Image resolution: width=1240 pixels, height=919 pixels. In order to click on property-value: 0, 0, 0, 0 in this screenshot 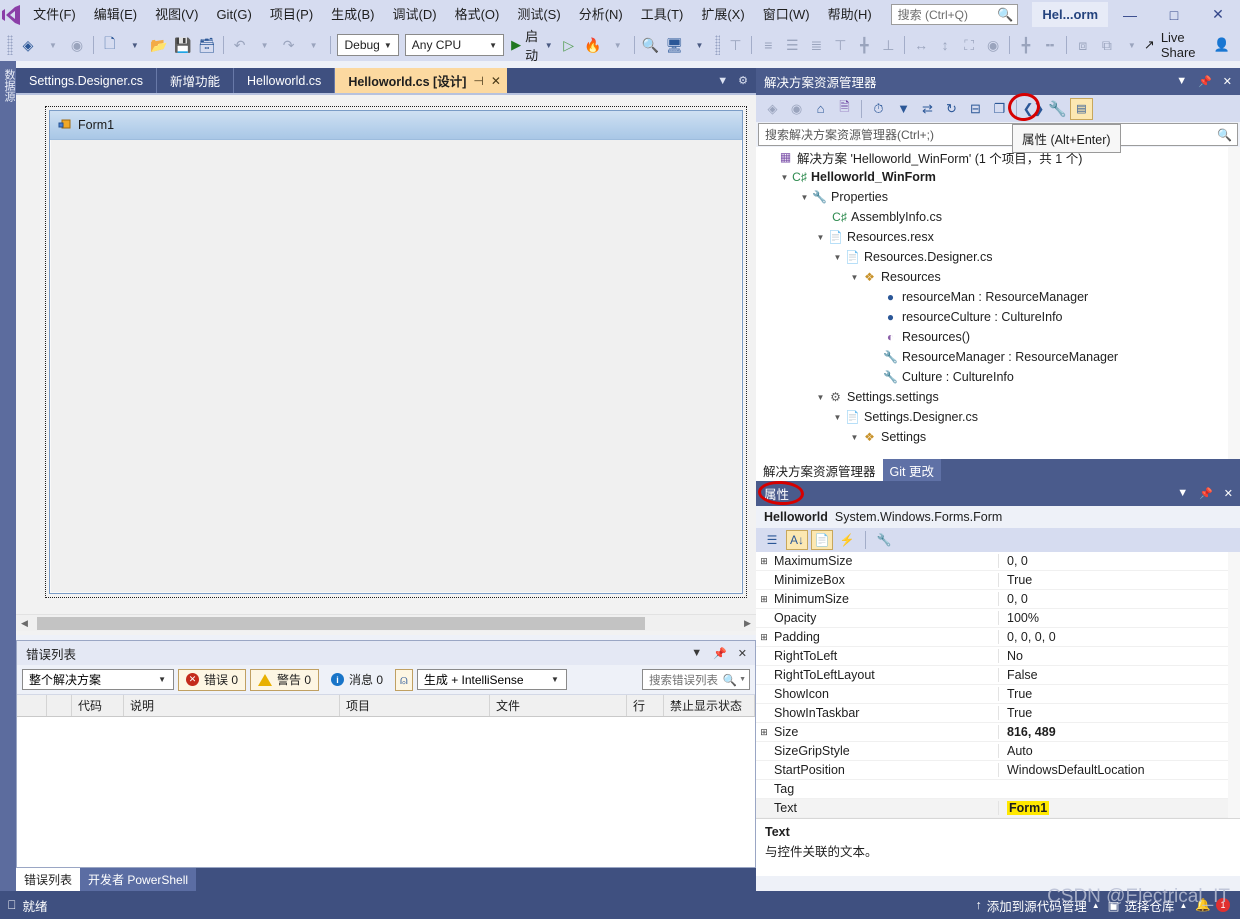, I will do `click(1119, 637)`.